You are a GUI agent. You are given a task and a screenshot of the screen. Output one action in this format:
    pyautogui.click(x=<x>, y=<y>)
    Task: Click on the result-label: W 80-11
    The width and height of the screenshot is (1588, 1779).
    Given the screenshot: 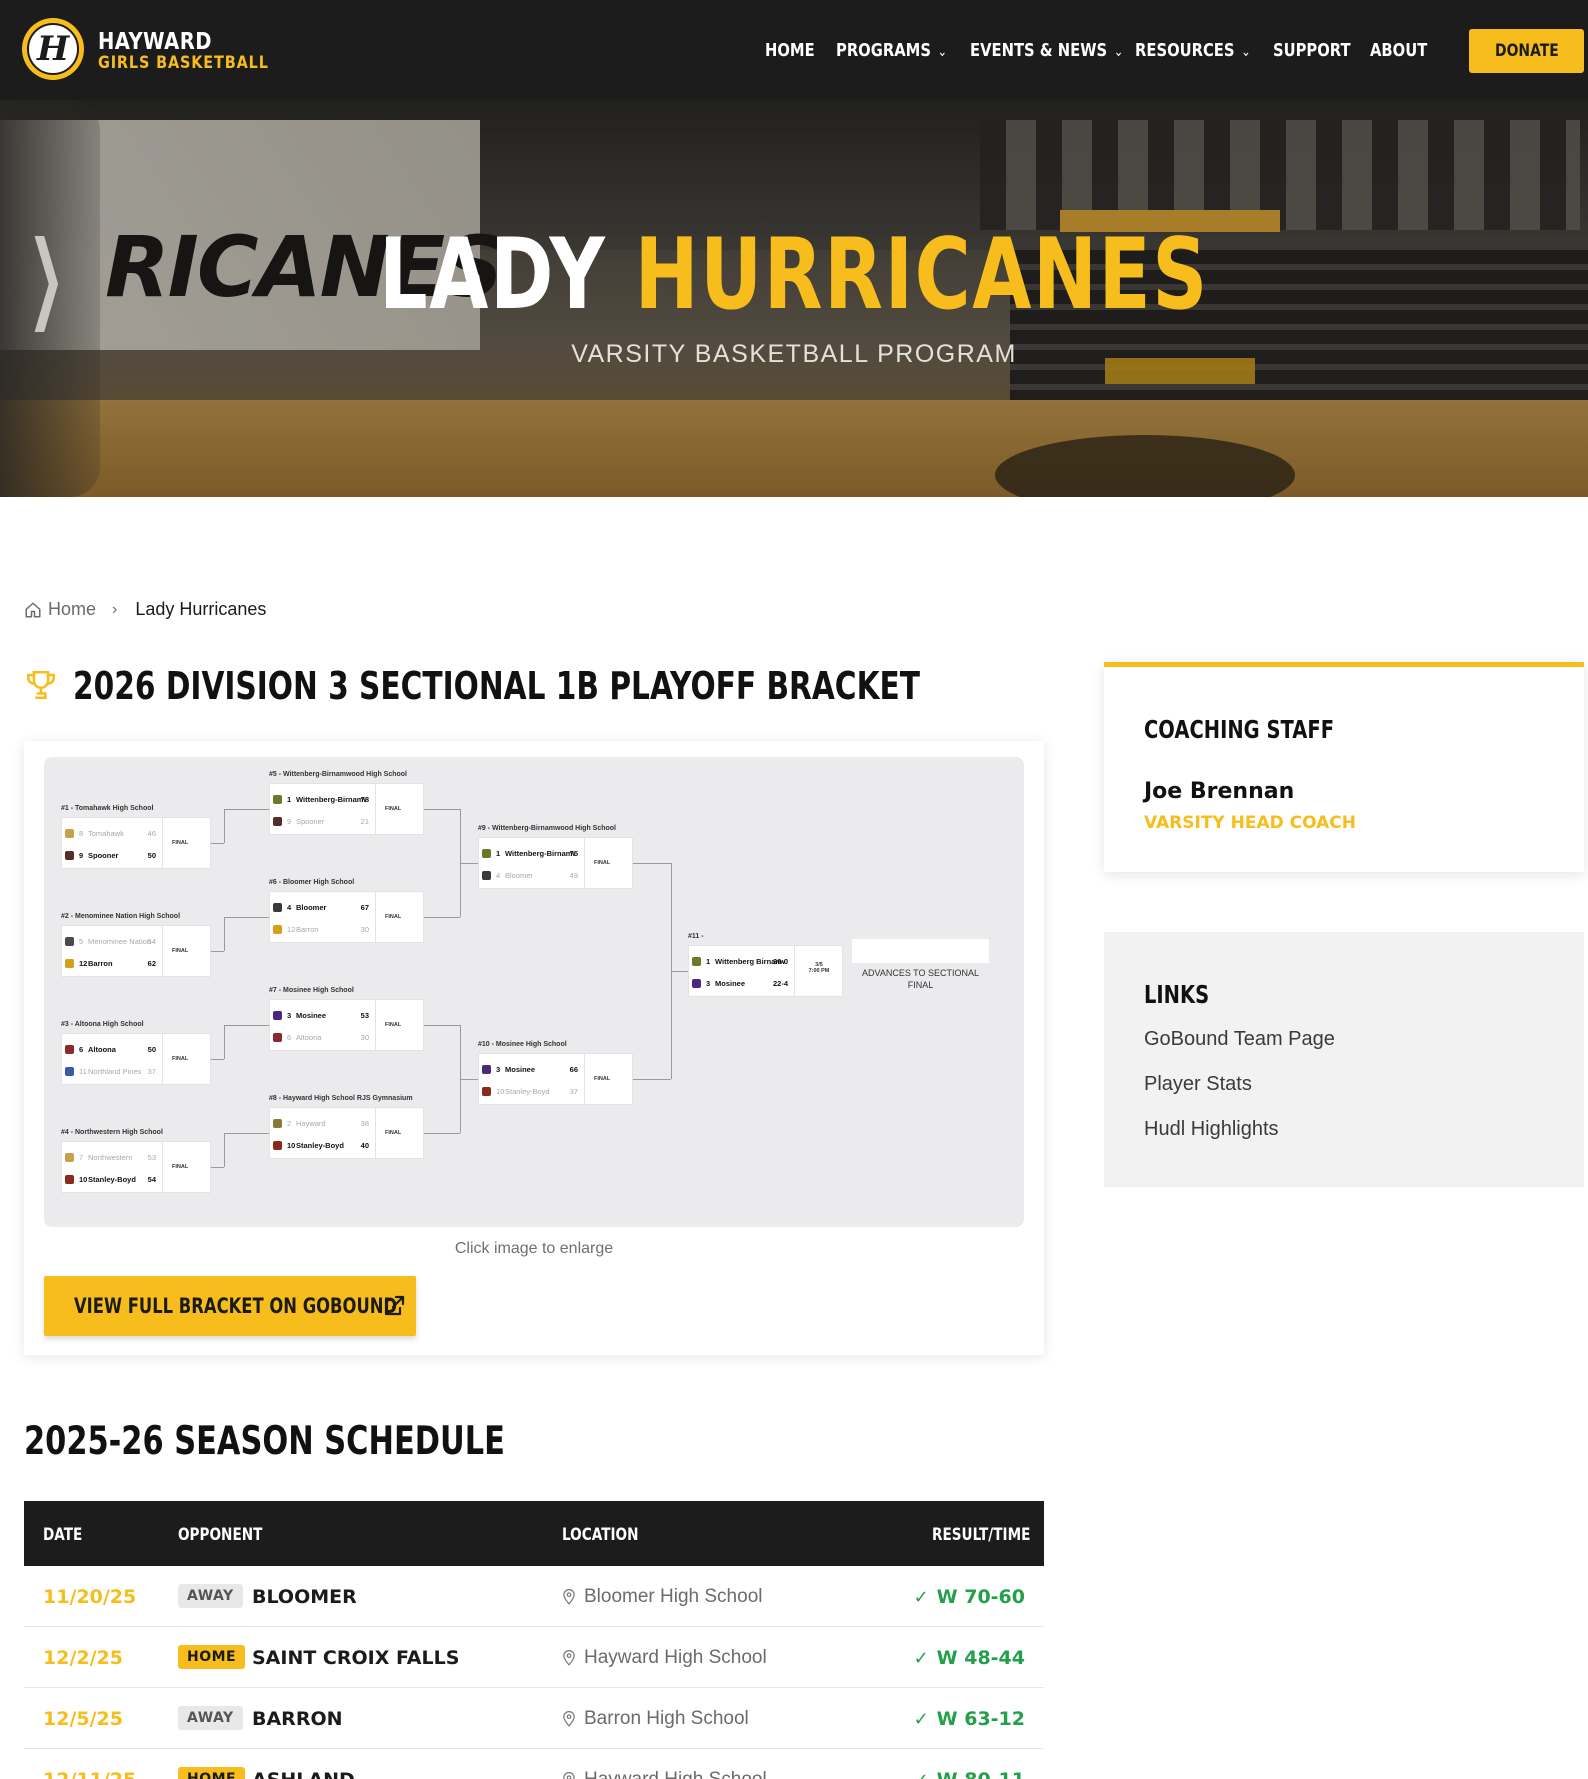 What is the action you would take?
    pyautogui.click(x=981, y=1774)
    